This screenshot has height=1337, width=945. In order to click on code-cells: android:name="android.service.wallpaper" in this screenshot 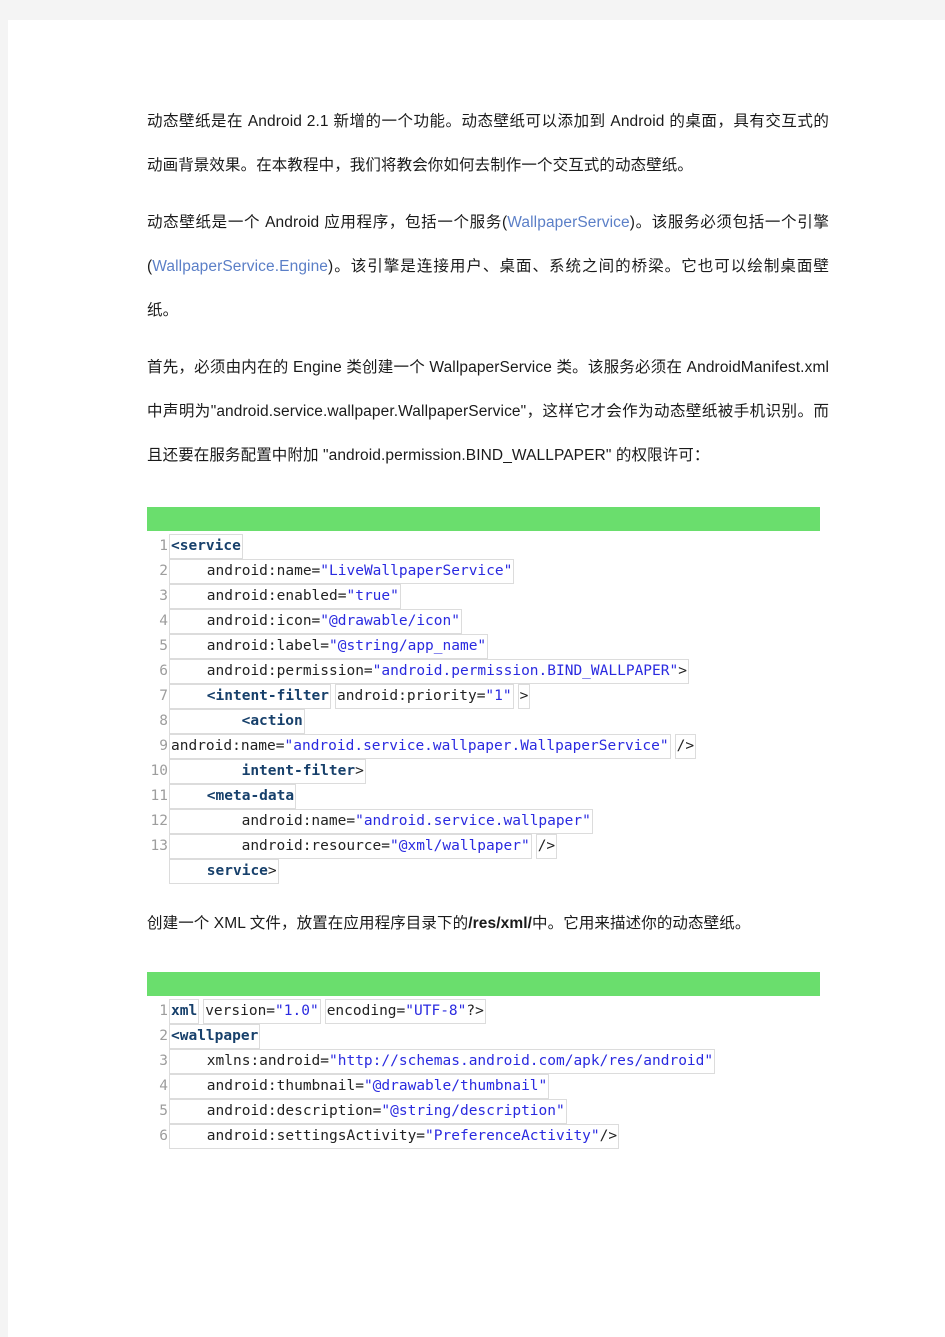, I will do `click(381, 821)`.